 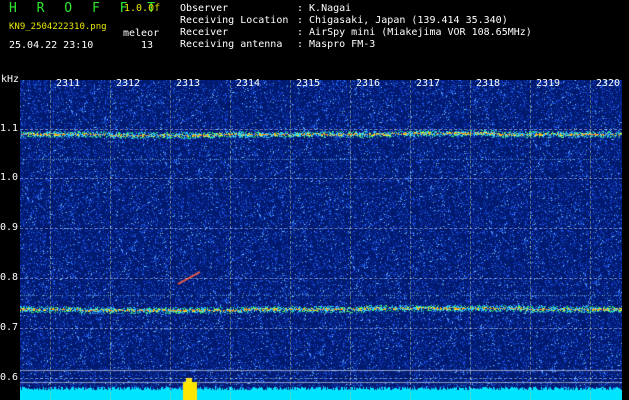 I want to click on datetime-label: 25.04.22 23:10, so click(x=51, y=45).